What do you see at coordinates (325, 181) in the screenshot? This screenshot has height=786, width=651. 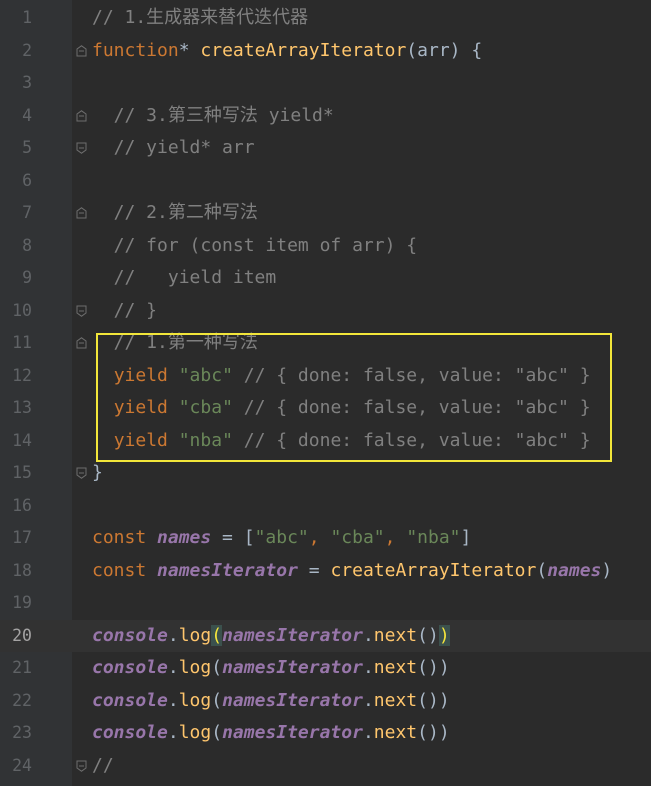 I see `code-line: 6` at bounding box center [325, 181].